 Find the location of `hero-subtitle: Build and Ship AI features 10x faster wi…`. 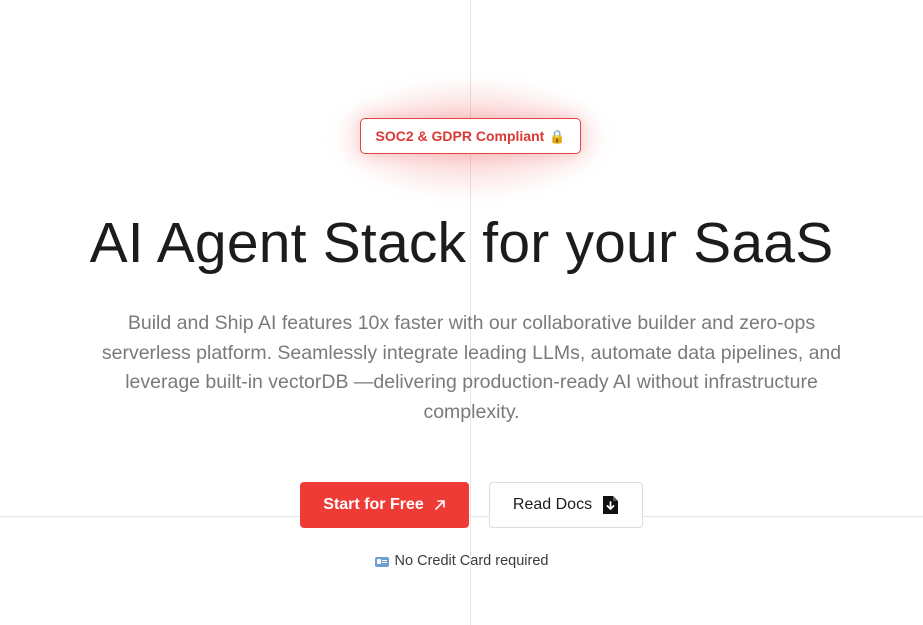

hero-subtitle: Build and Ship AI features 10x faster wi… is located at coordinates (471, 367).